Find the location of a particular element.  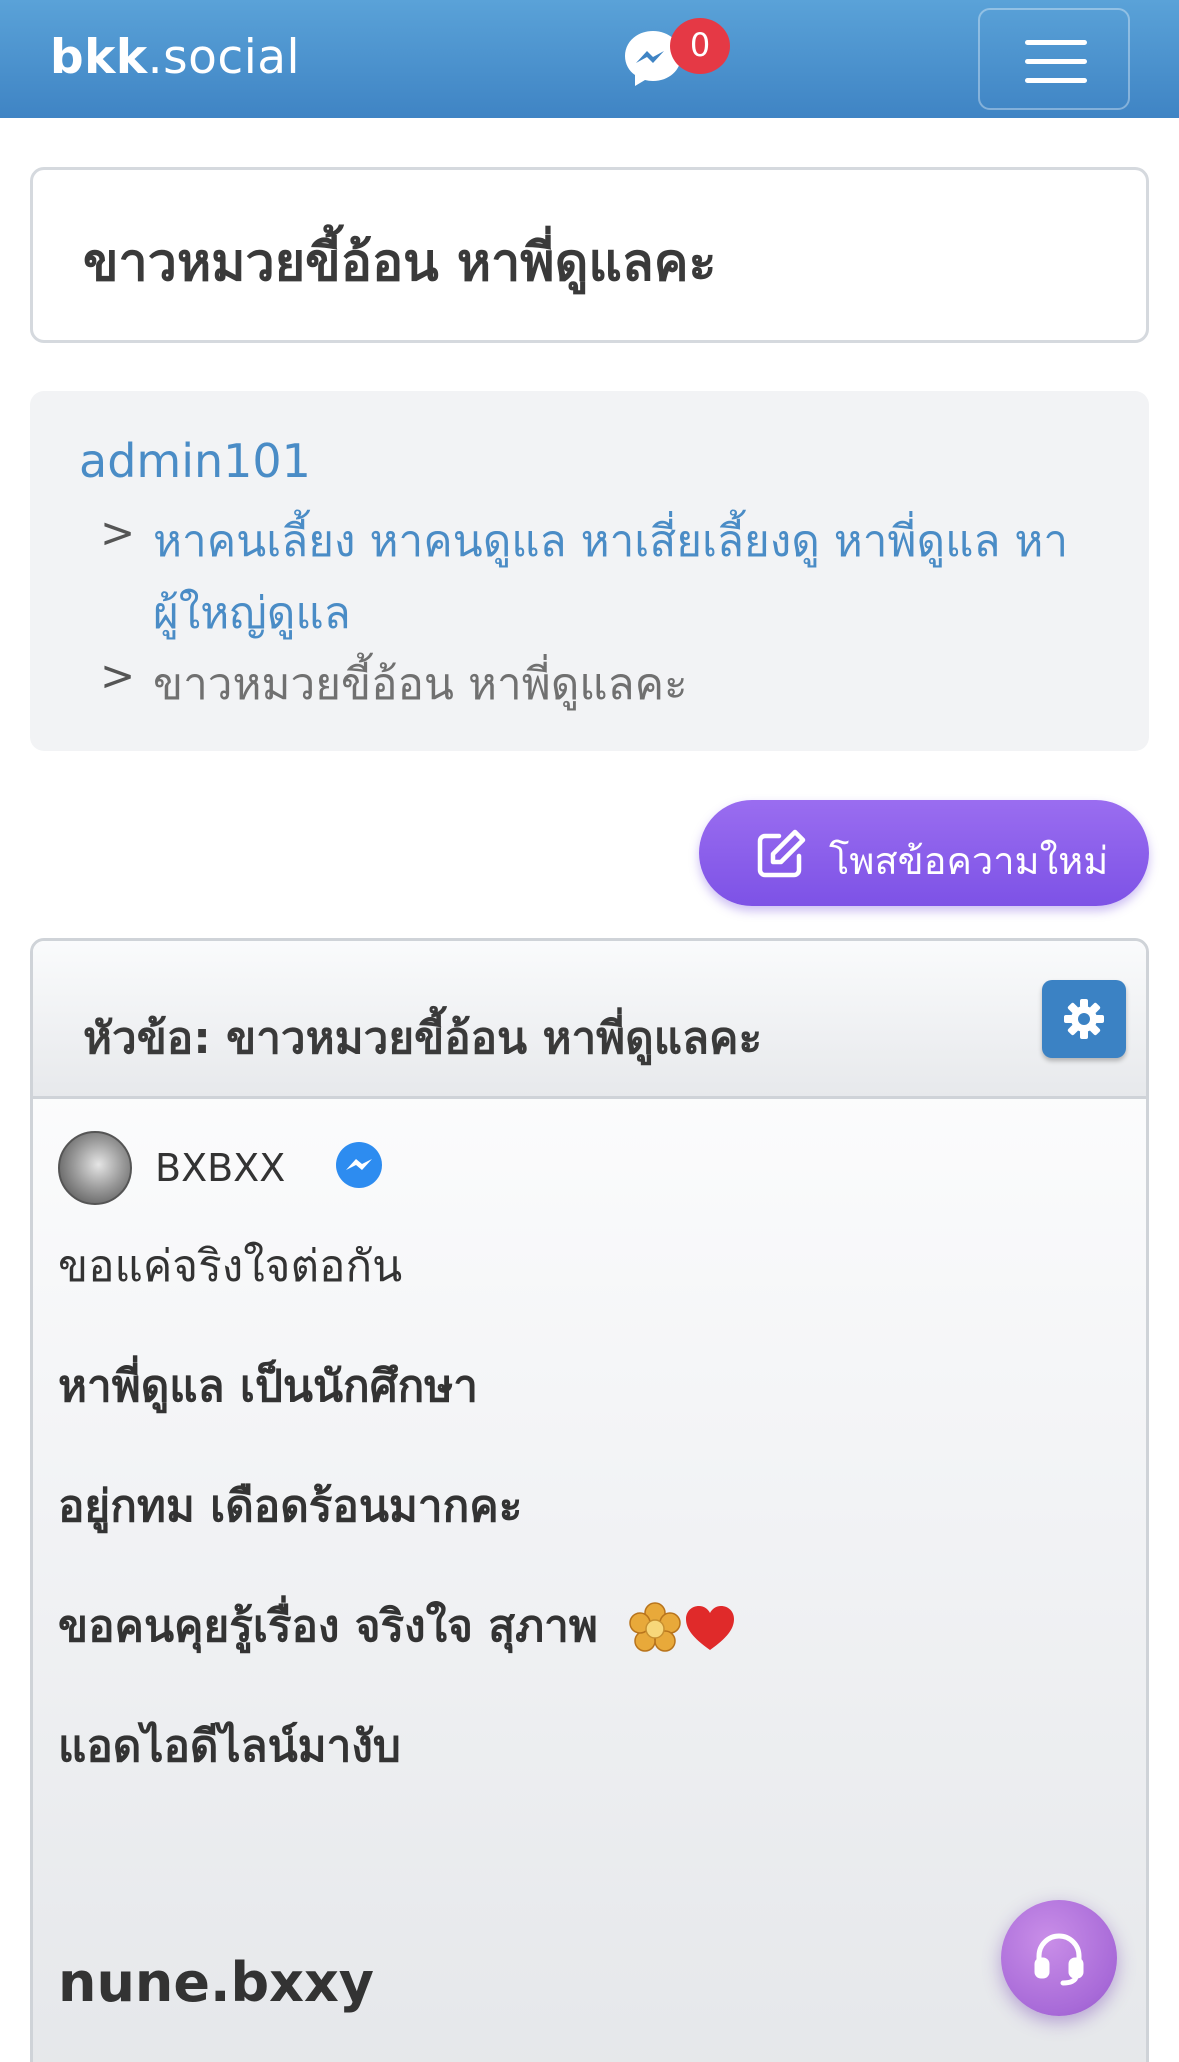

gear-icon is located at coordinates (1084, 1019).